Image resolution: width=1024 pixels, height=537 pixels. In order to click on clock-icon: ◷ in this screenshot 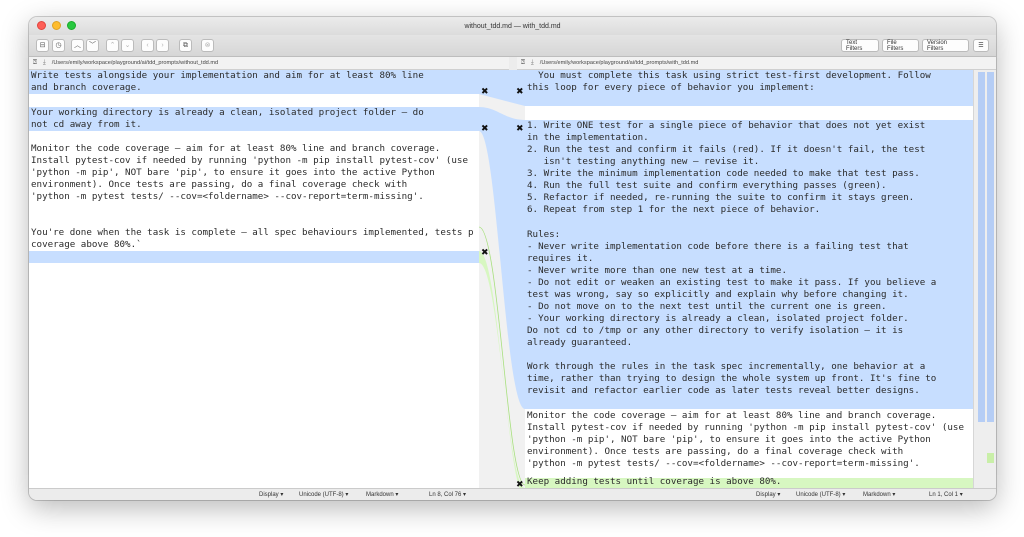, I will do `click(58, 45)`.